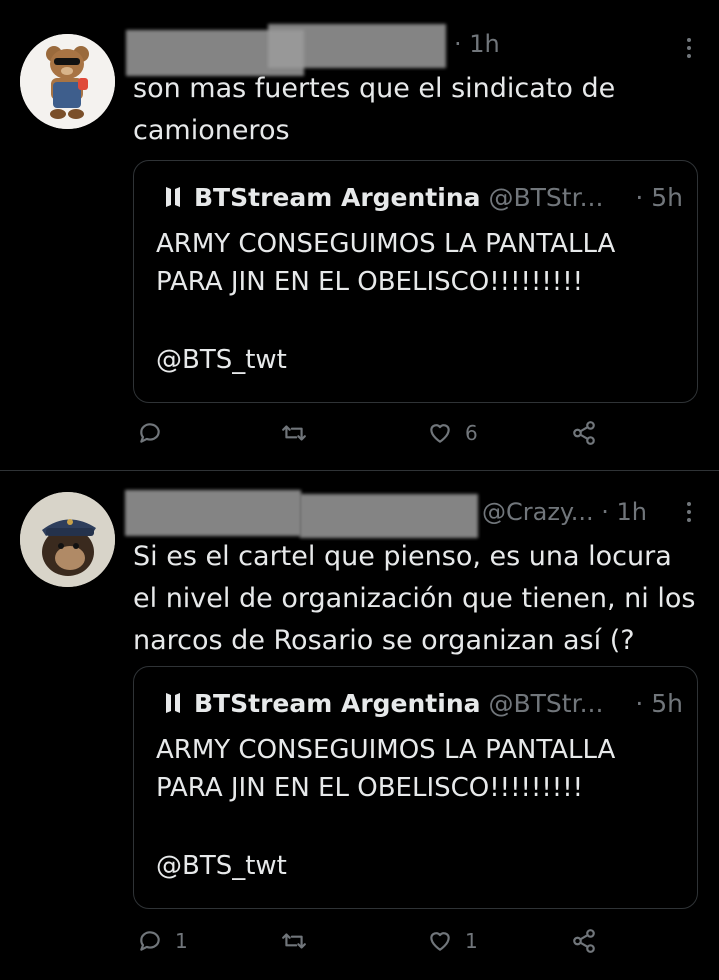 Image resolution: width=719 pixels, height=980 pixels. Describe the element at coordinates (452, 433) in the screenshot. I see `like-button: 6` at that location.